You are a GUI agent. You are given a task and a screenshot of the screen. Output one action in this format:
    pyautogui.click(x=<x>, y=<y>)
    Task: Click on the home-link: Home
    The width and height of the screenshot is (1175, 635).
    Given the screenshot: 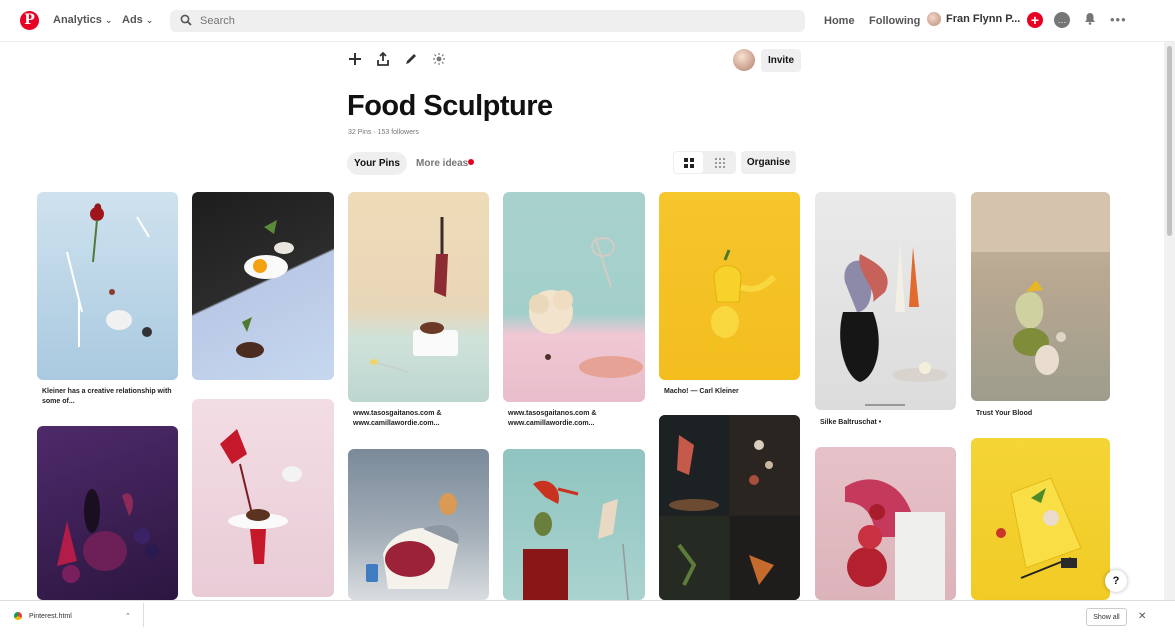 What is the action you would take?
    pyautogui.click(x=839, y=21)
    